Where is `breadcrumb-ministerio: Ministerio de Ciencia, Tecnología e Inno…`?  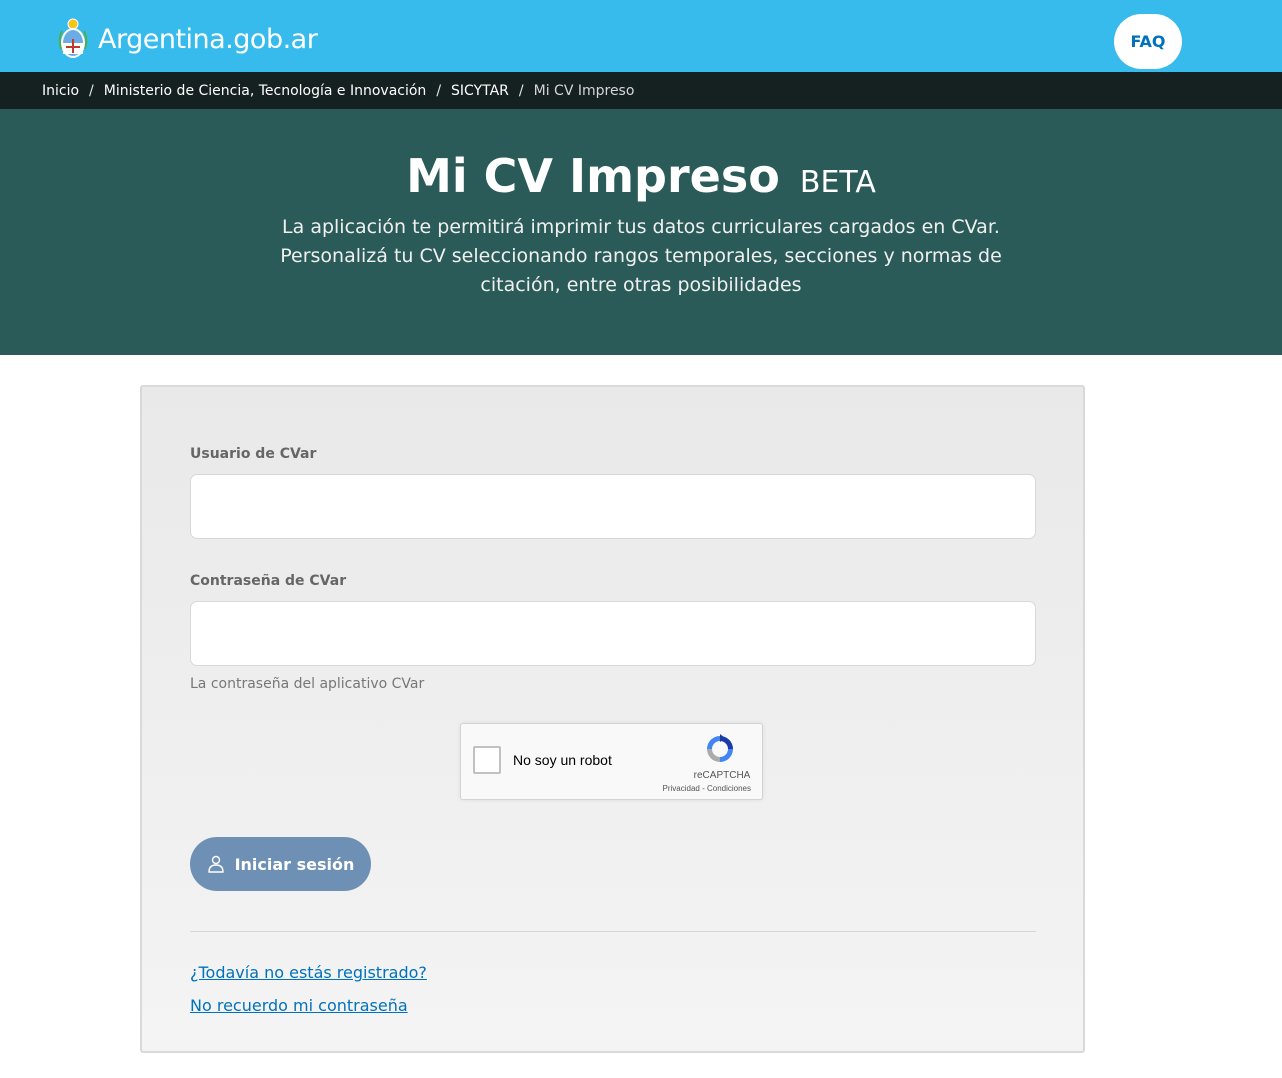
breadcrumb-ministerio: Ministerio de Ciencia, Tecnología e Inno… is located at coordinates (265, 91).